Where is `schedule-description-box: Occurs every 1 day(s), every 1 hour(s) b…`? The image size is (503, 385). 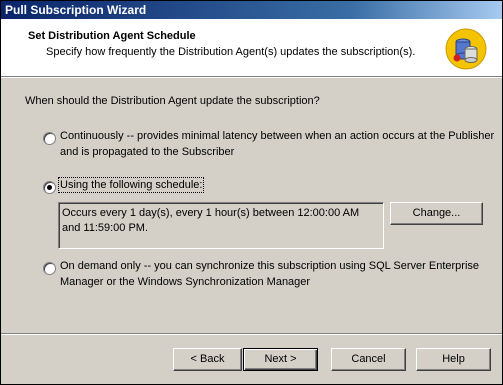 schedule-description-box: Occurs every 1 day(s), every 1 hour(s) b… is located at coordinates (221, 225).